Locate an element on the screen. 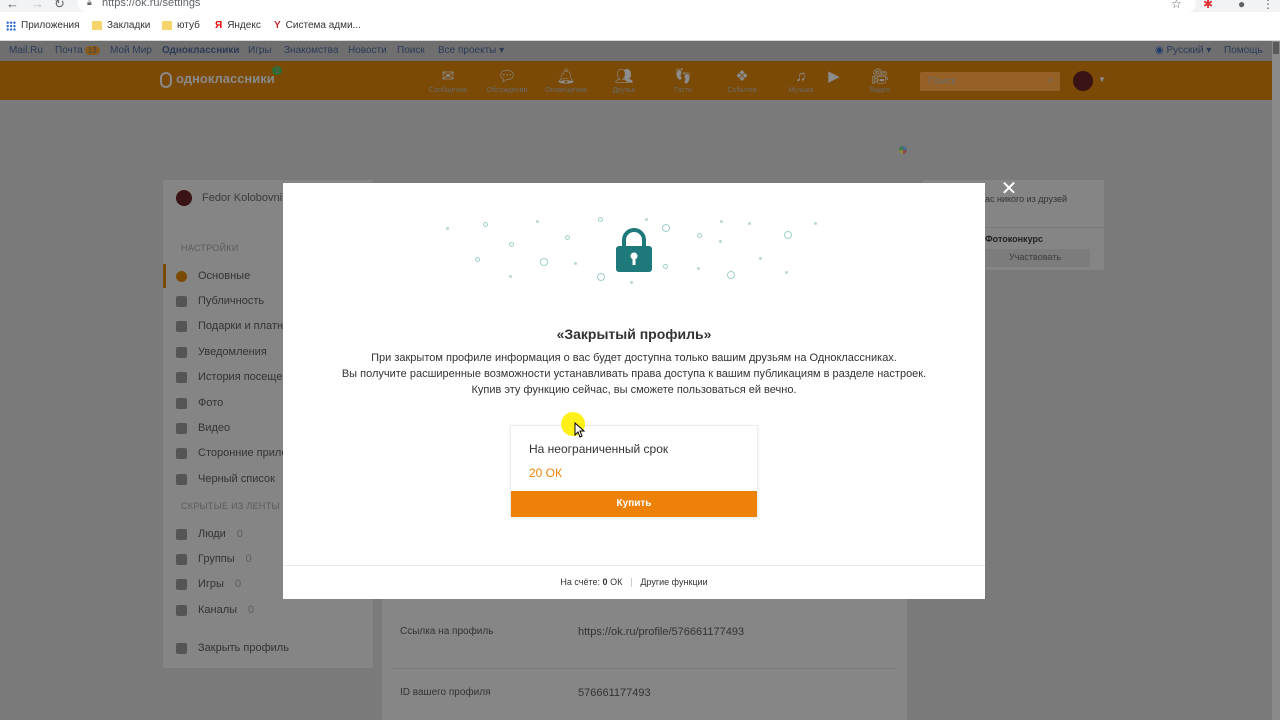 The image size is (1280, 720). topbar-link: Mail.Ru is located at coordinates (26, 50).